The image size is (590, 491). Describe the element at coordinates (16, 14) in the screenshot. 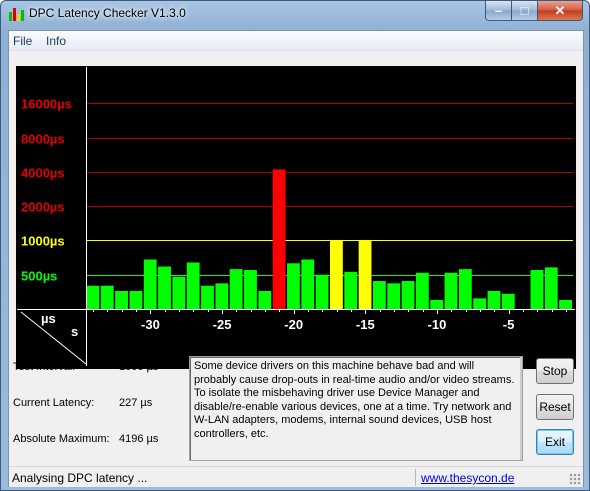

I see `app-icon` at that location.